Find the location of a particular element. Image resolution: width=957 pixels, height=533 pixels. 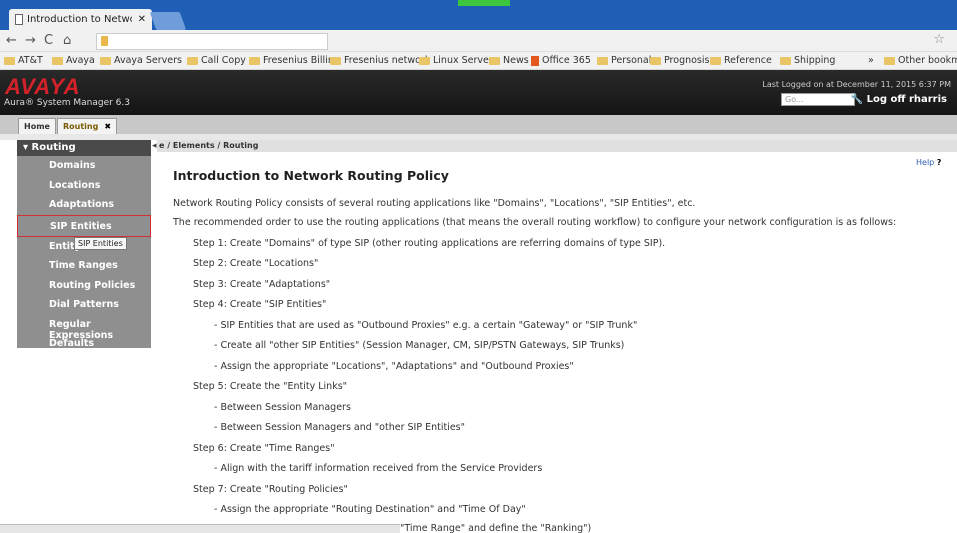

tab-routing: Routing ✖ is located at coordinates (87, 126).